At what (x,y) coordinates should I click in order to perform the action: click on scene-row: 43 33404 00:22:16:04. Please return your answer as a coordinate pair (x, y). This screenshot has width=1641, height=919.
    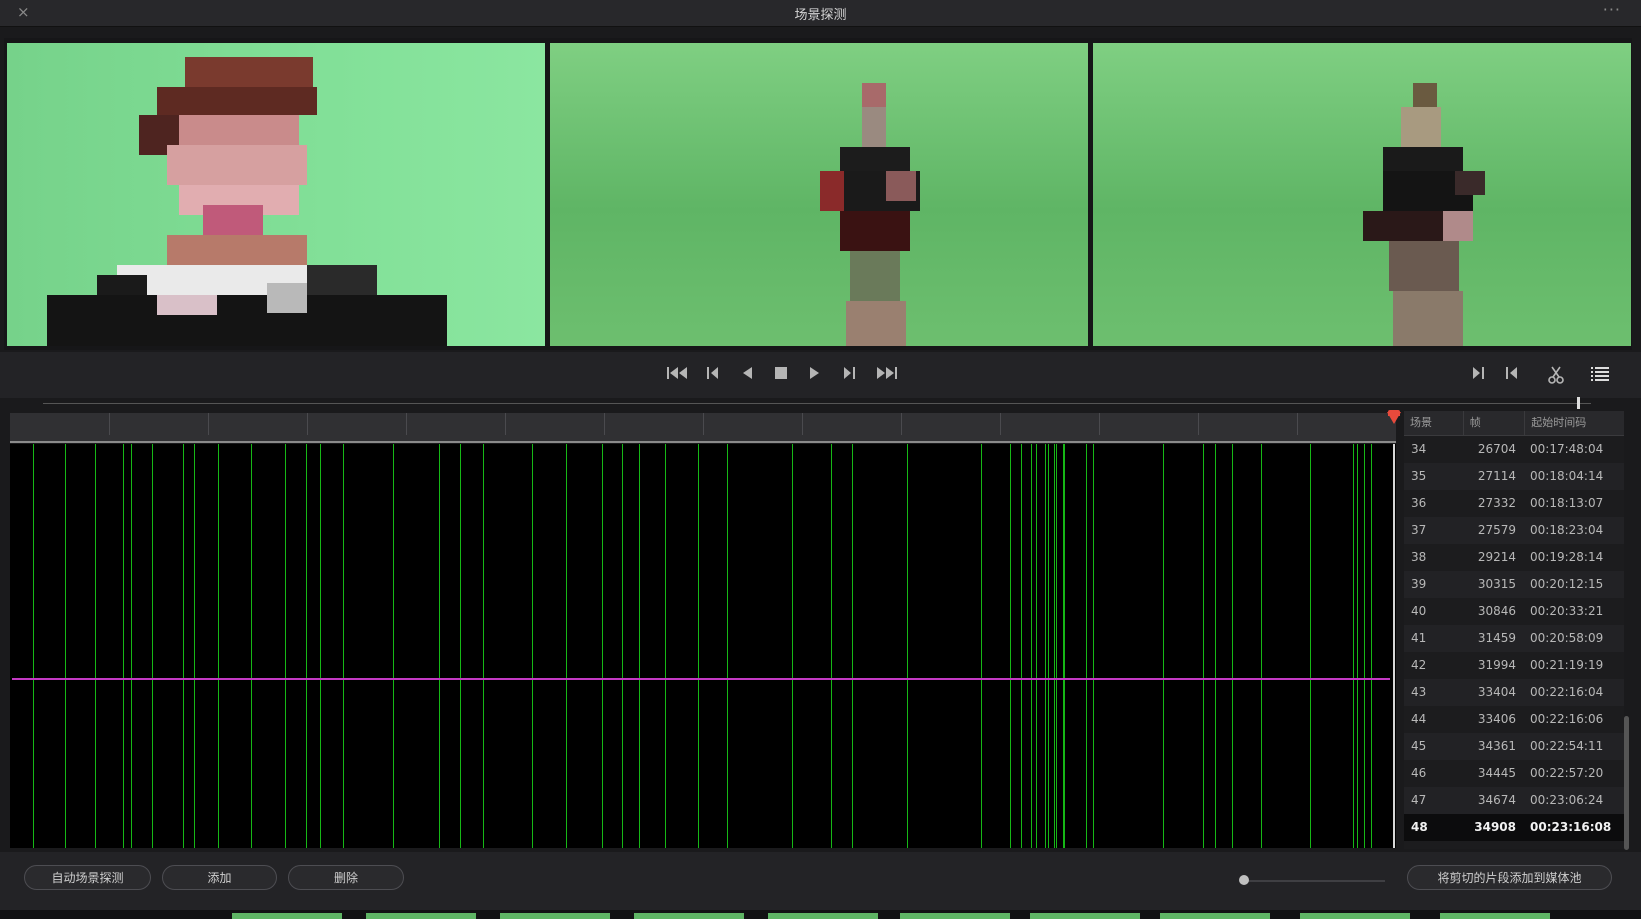
    Looking at the image, I should click on (1514, 692).